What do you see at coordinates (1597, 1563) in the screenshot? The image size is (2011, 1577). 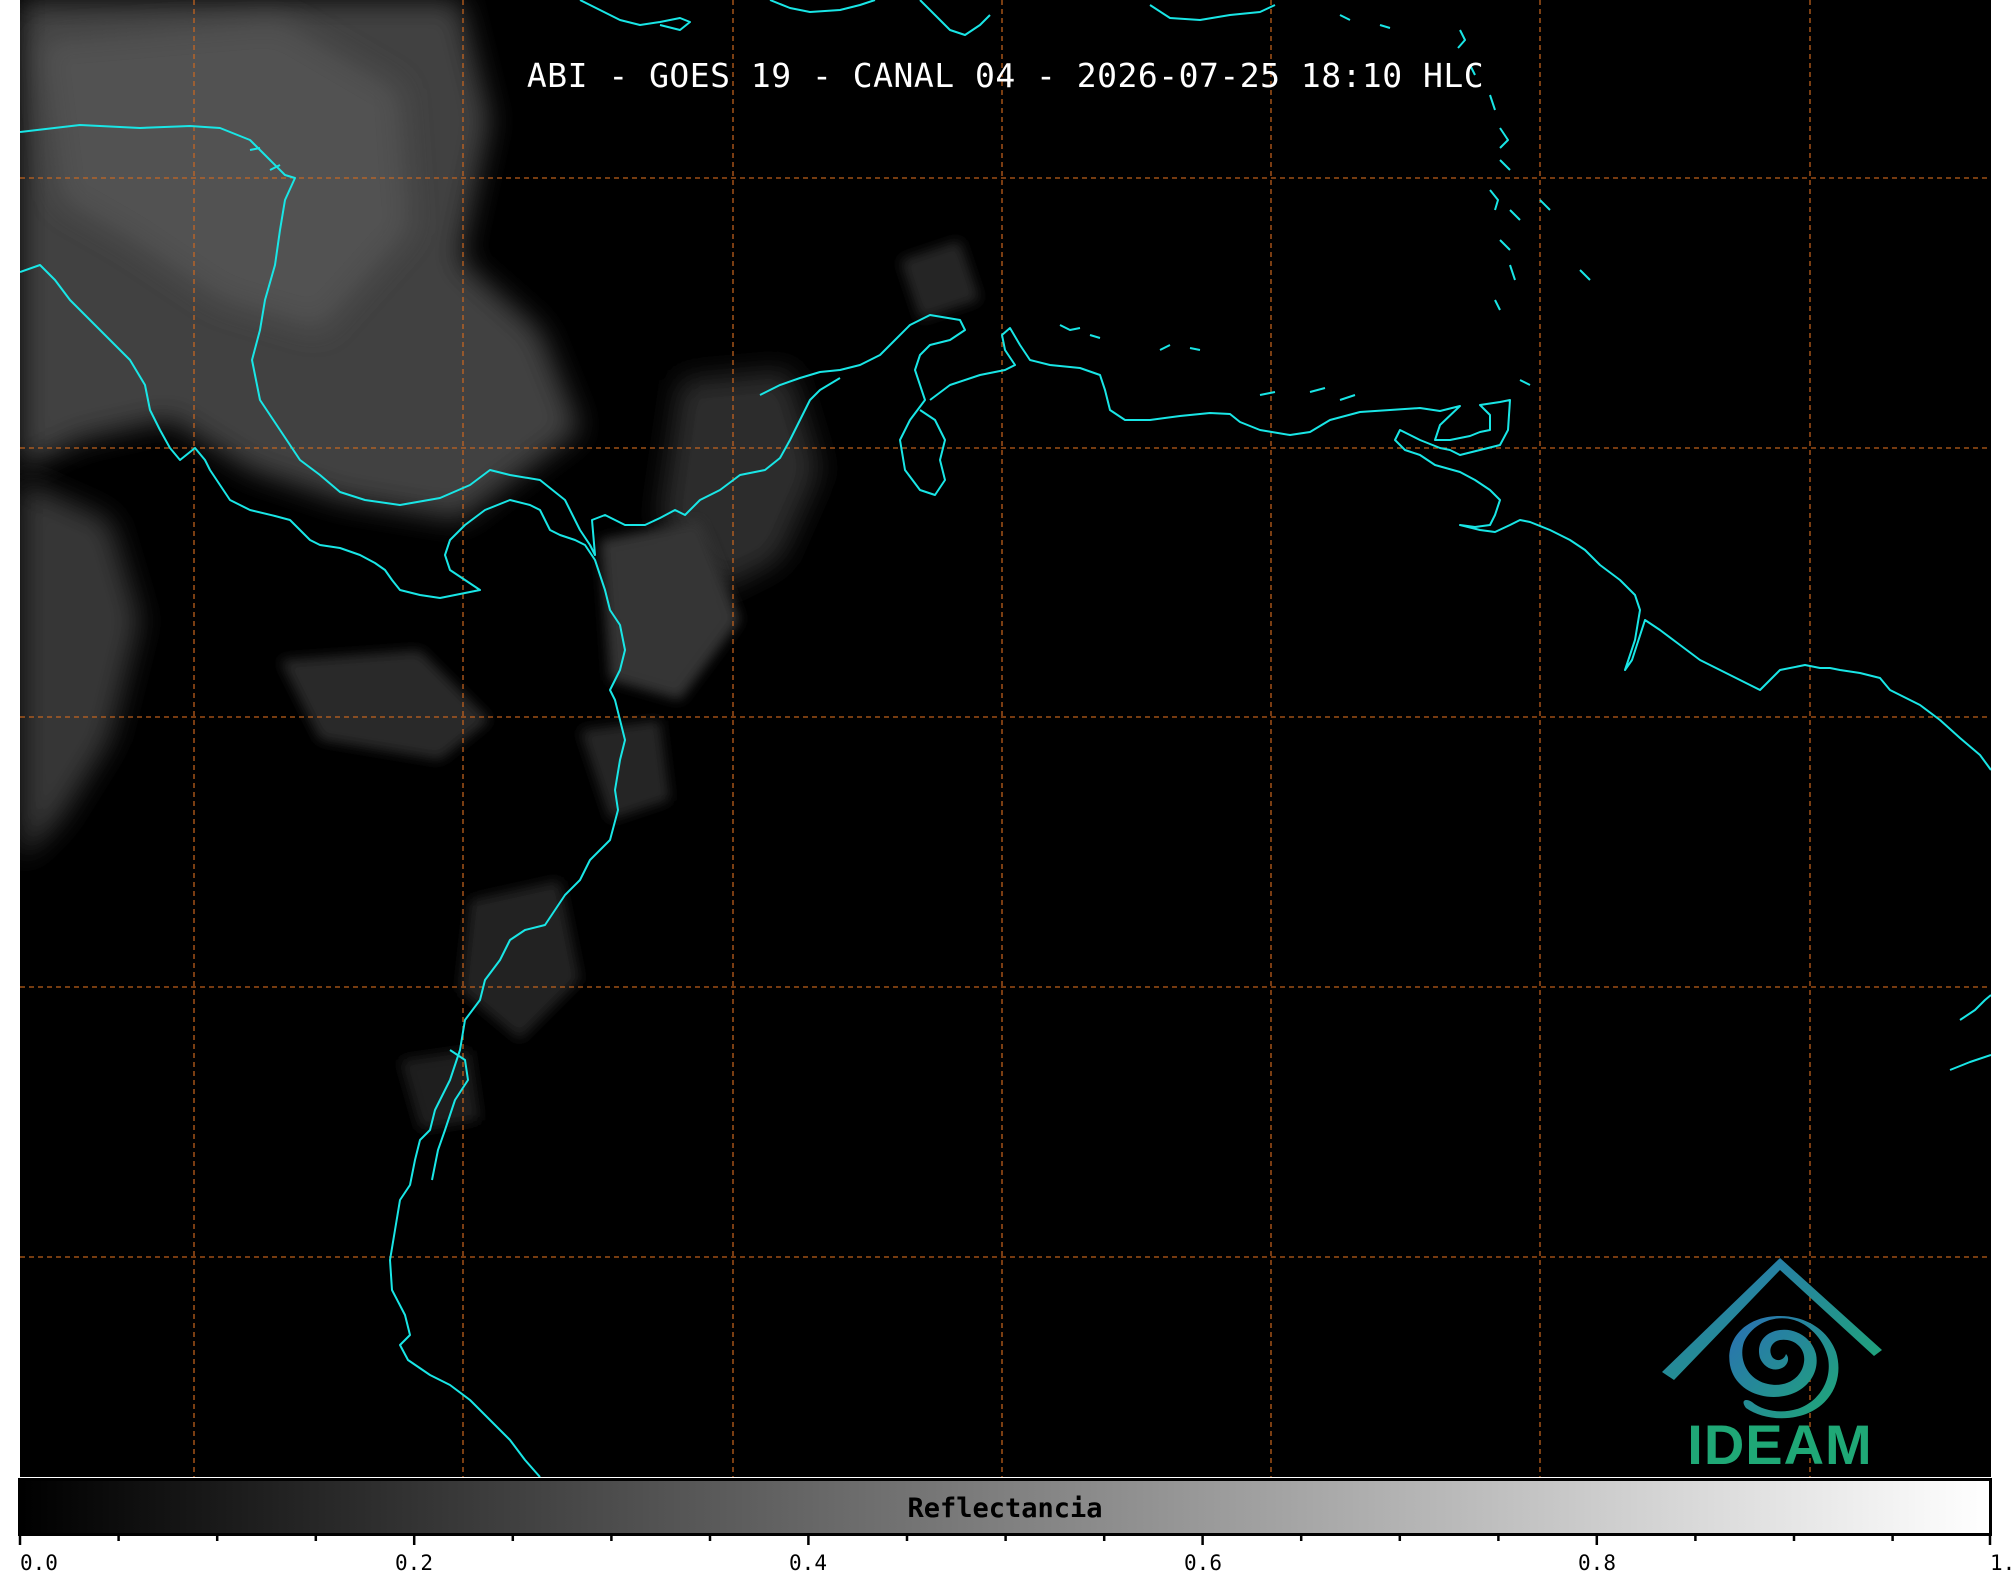 I see `colorbar-tick-label: 0.8` at bounding box center [1597, 1563].